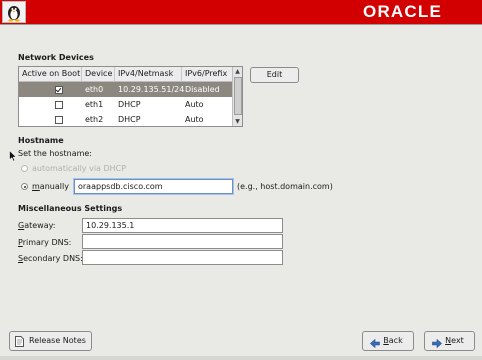  Describe the element at coordinates (437, 346) in the screenshot. I see `next-arrow-icon` at that location.